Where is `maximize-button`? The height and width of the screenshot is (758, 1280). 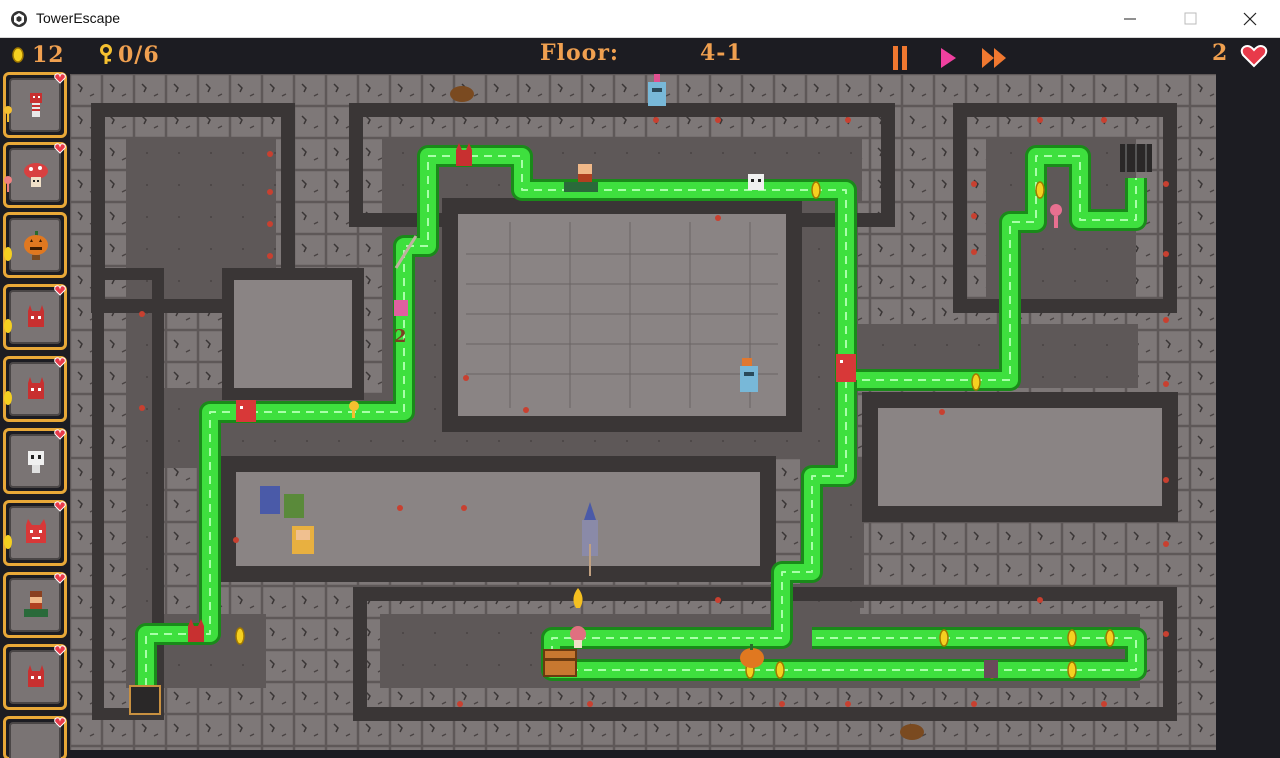
maximize-button is located at coordinates (1190, 19).